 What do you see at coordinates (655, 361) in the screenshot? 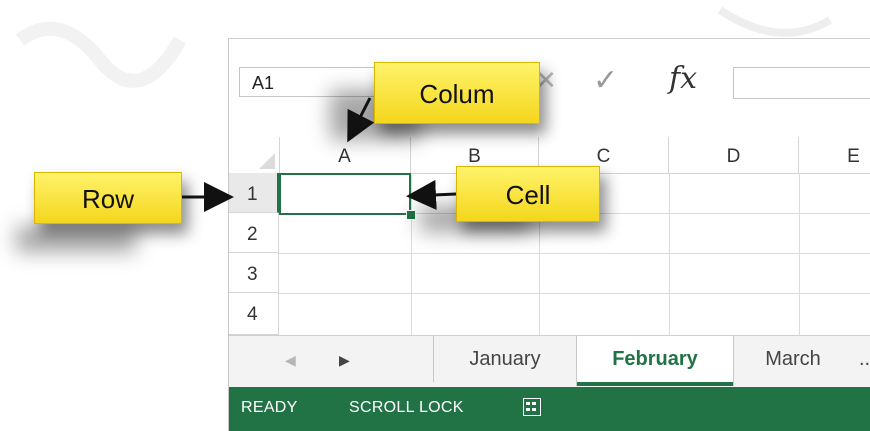
I see `tab-february: February` at bounding box center [655, 361].